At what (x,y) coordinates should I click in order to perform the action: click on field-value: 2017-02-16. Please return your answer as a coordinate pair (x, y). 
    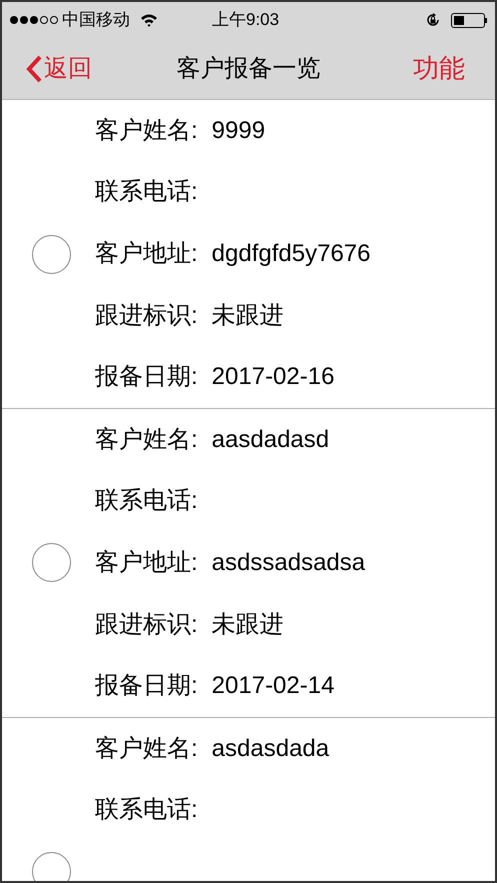
    Looking at the image, I should click on (273, 377).